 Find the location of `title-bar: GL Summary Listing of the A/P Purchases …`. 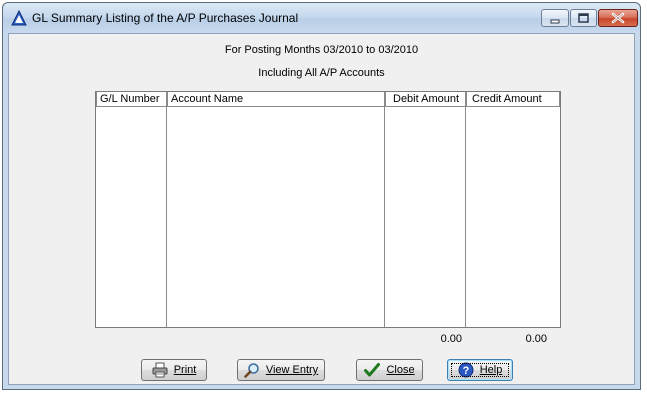

title-bar: GL Summary Listing of the A/P Purchases … is located at coordinates (321, 18).